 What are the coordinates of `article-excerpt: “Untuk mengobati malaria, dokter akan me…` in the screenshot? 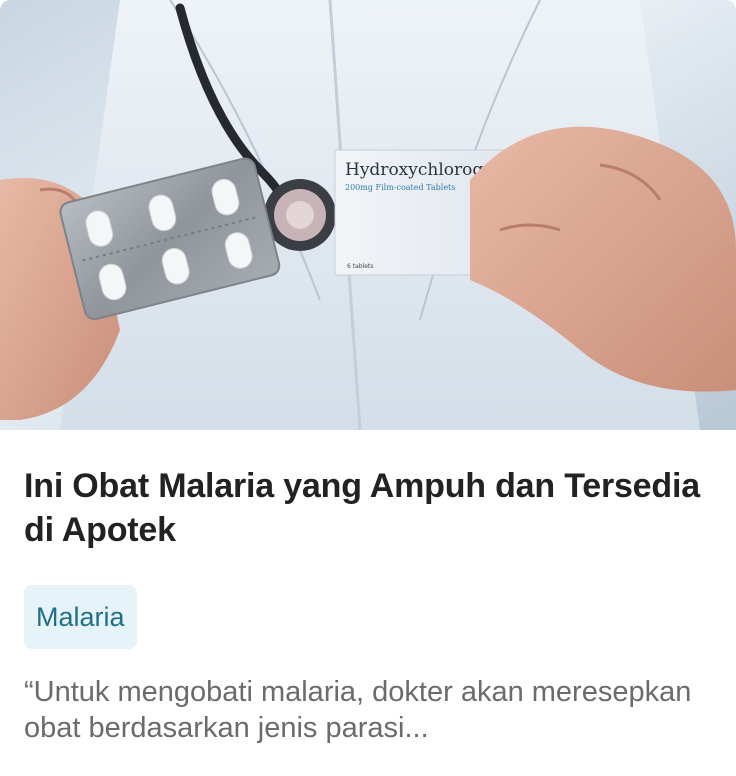 It's located at (358, 710).